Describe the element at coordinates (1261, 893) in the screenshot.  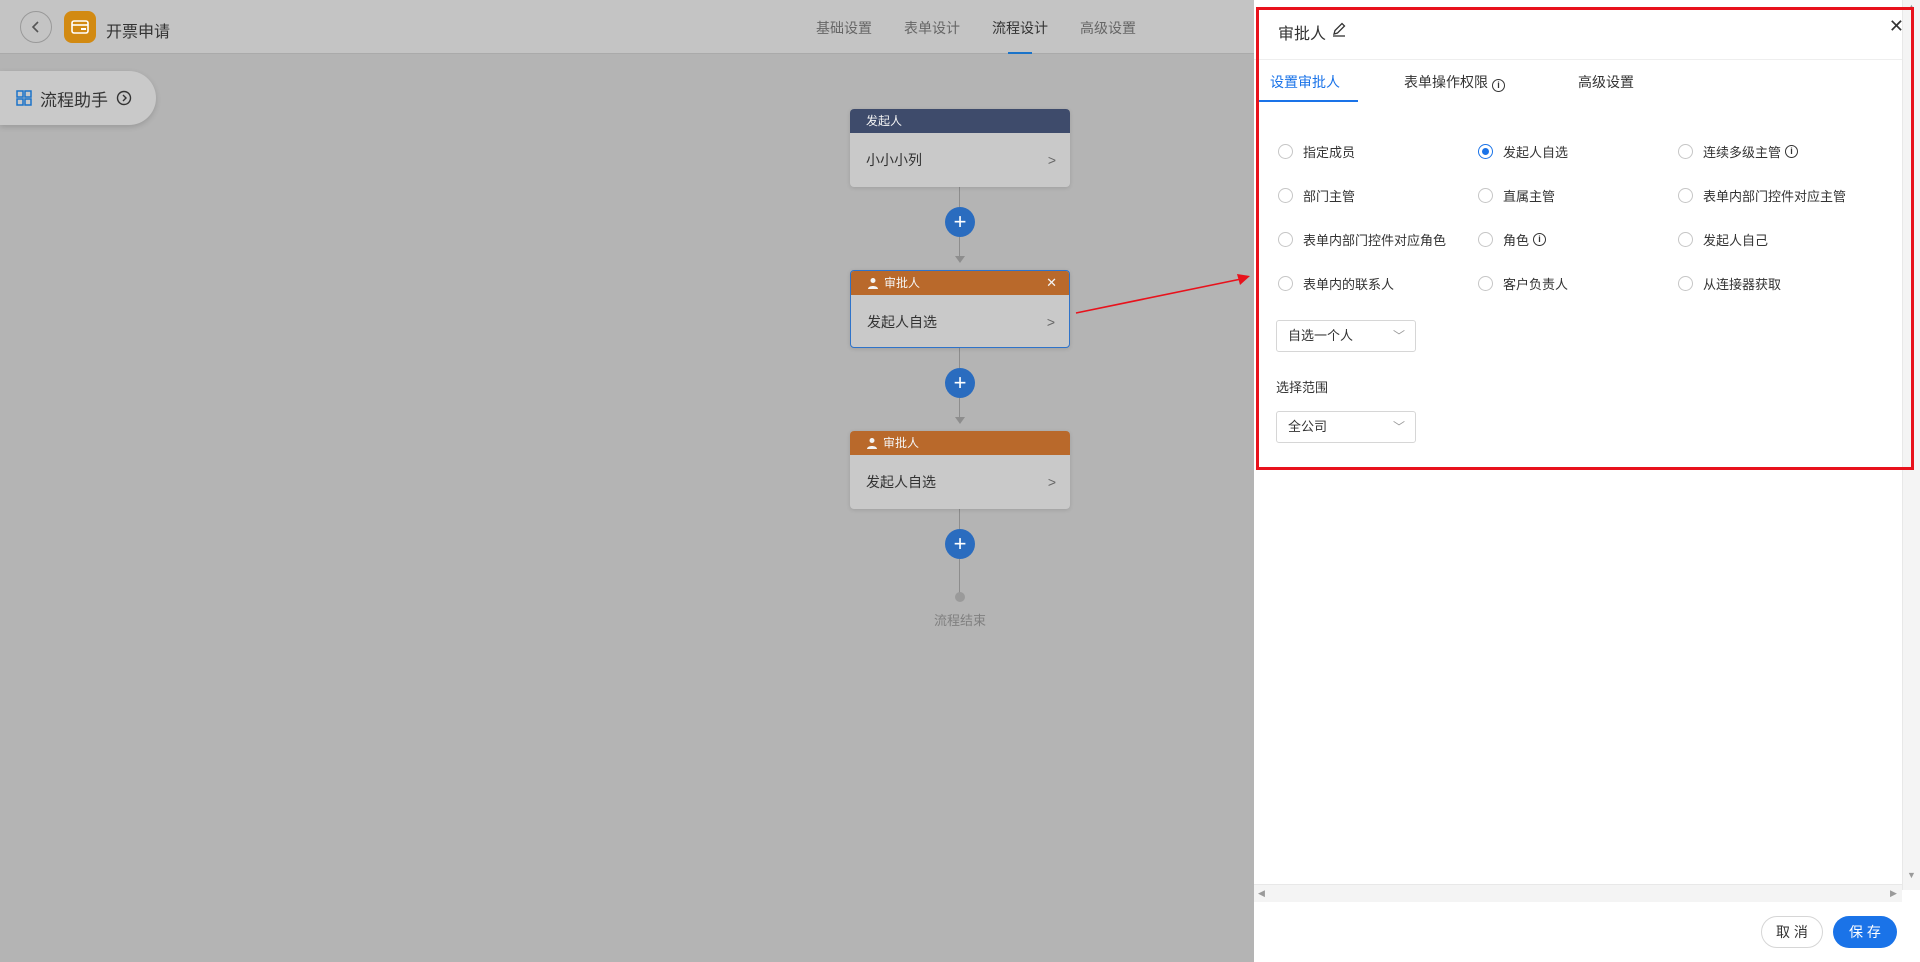
I see `scroll-left-icon: ◀` at that location.